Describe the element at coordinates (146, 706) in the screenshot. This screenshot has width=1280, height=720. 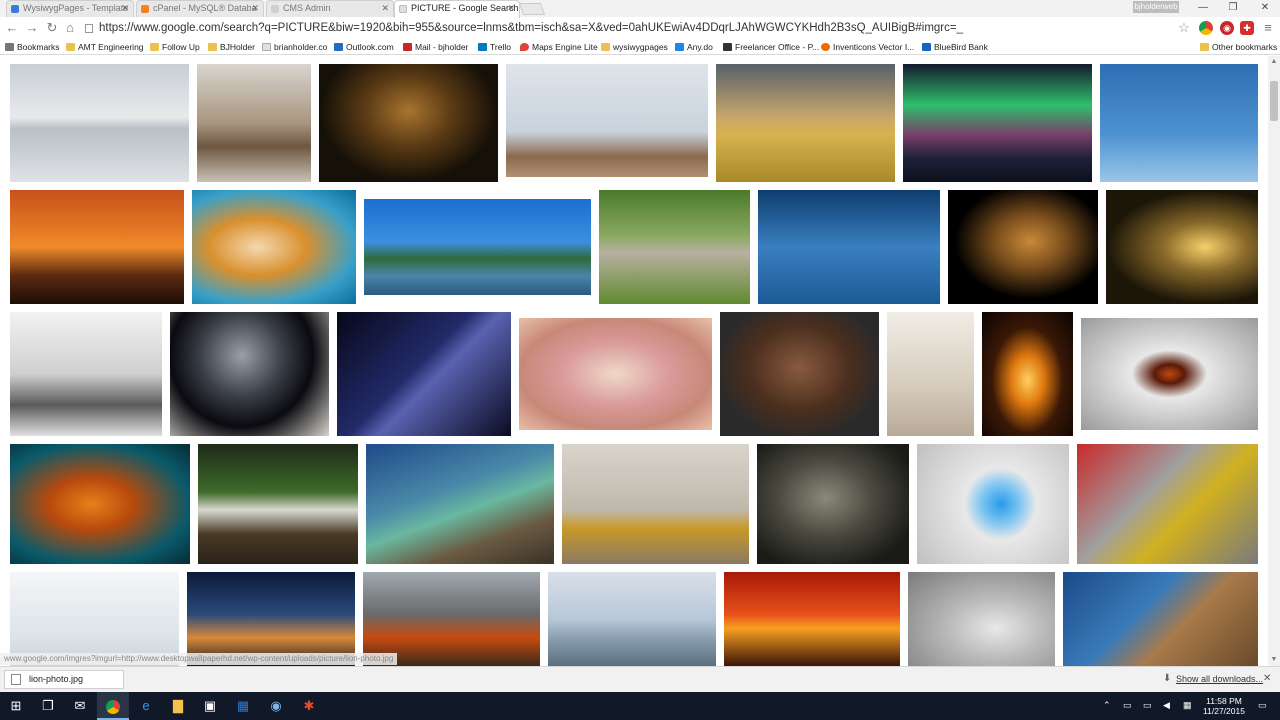
I see `edge-icon: e` at that location.